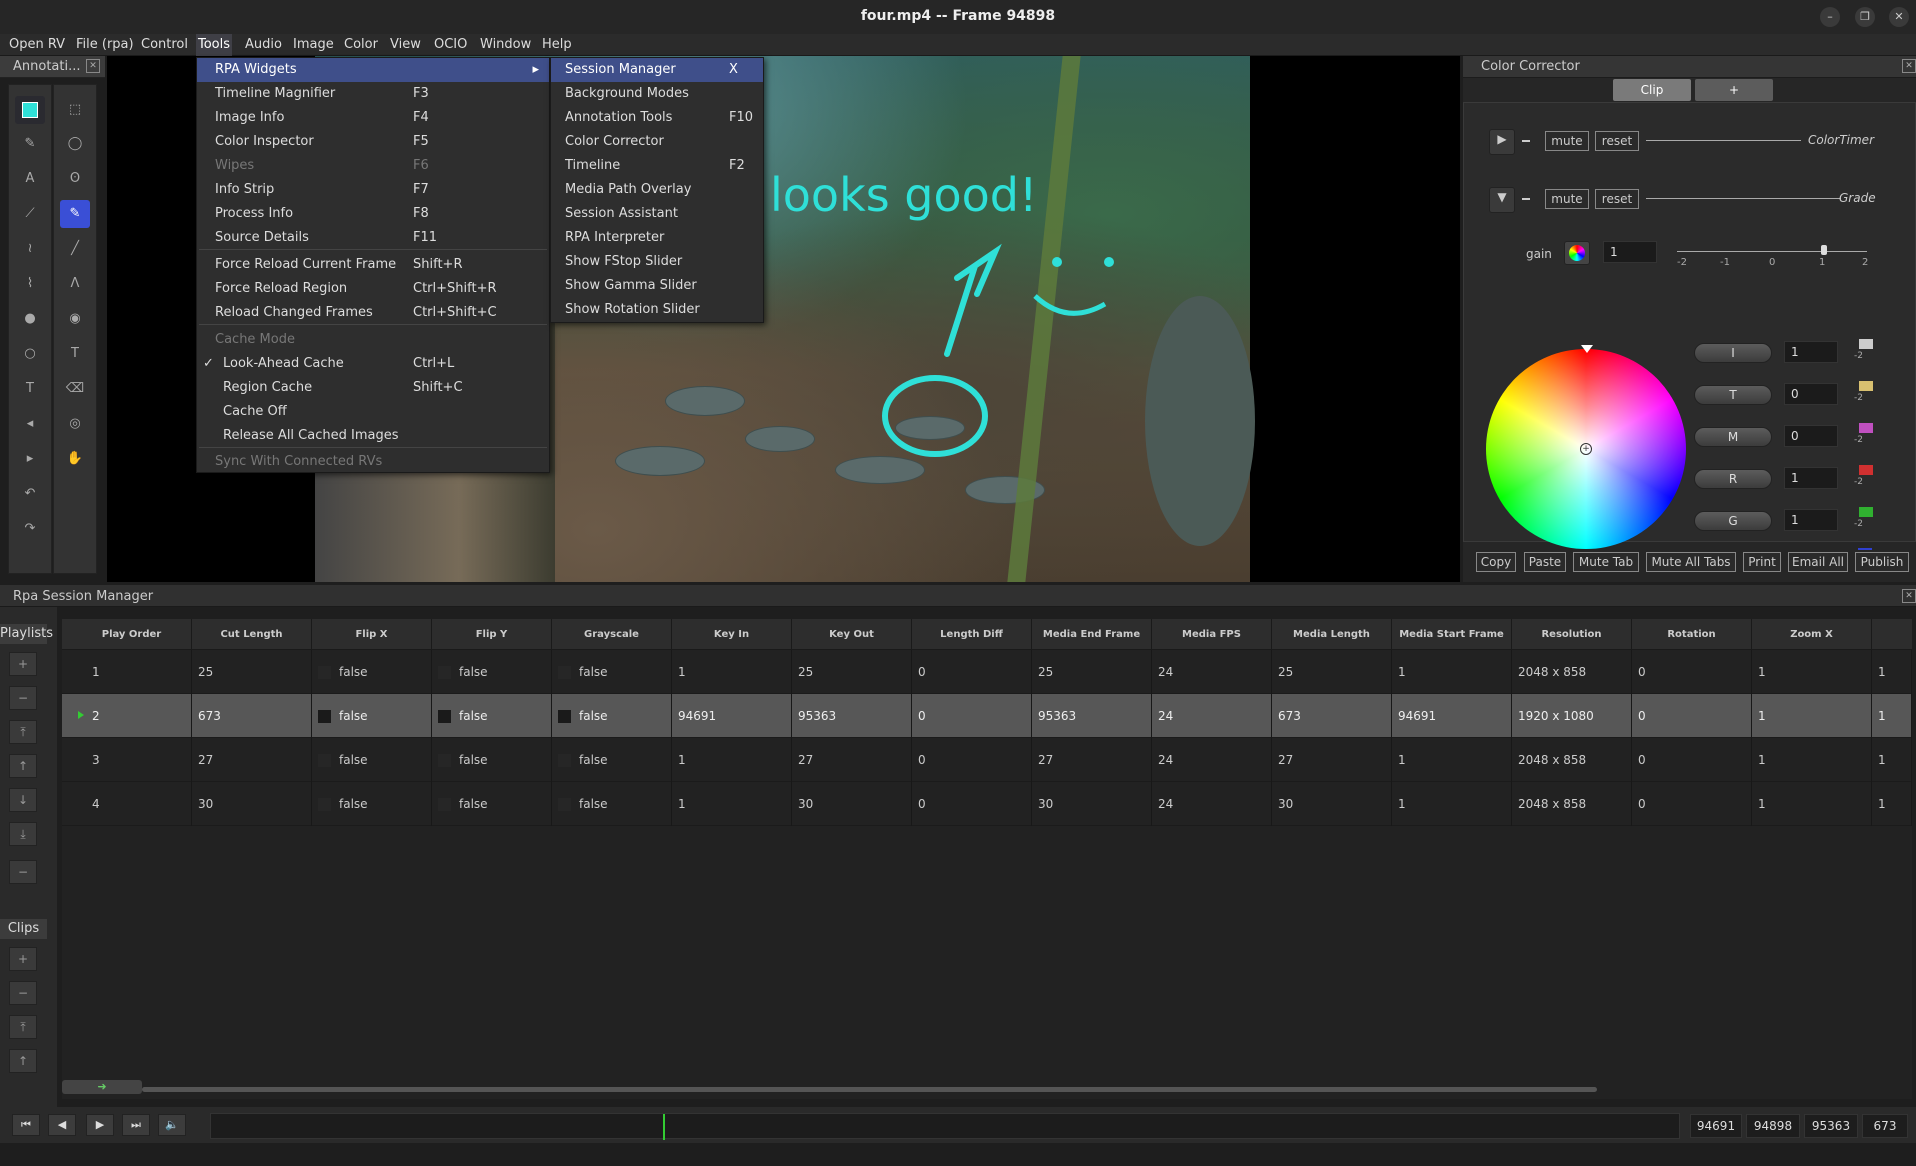 Image resolution: width=1916 pixels, height=1166 pixels. What do you see at coordinates (1762, 562) in the screenshot?
I see `print-button: Print` at bounding box center [1762, 562].